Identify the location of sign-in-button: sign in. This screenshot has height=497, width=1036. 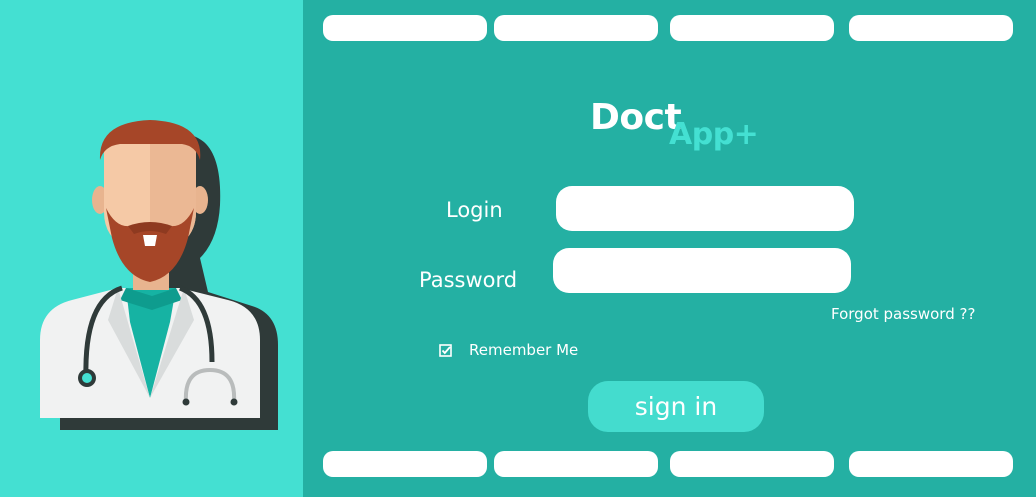
(676, 406).